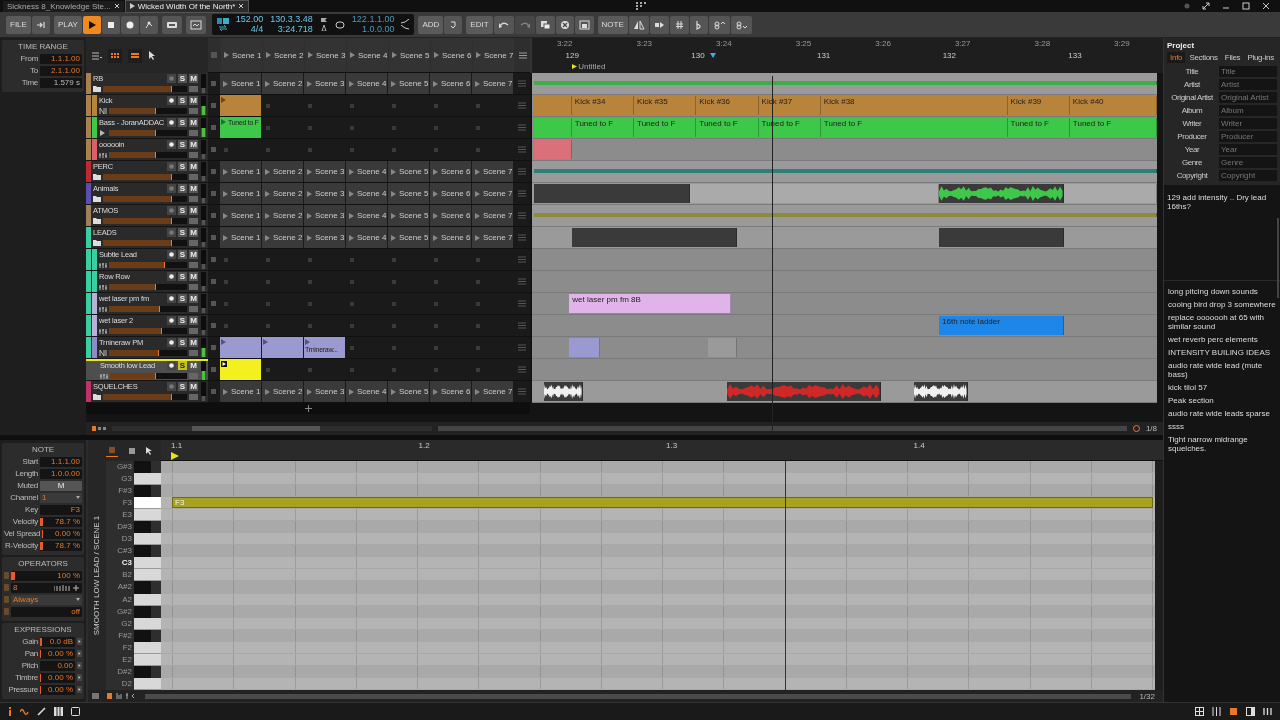 The height and width of the screenshot is (720, 1280). Describe the element at coordinates (308, 408) in the screenshot. I see `add-track-bar` at that location.